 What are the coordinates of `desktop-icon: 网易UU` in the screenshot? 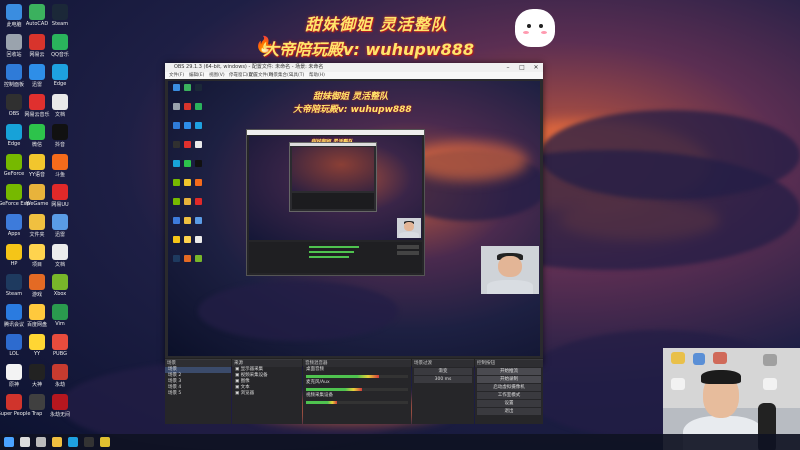 It's located at (60, 196).